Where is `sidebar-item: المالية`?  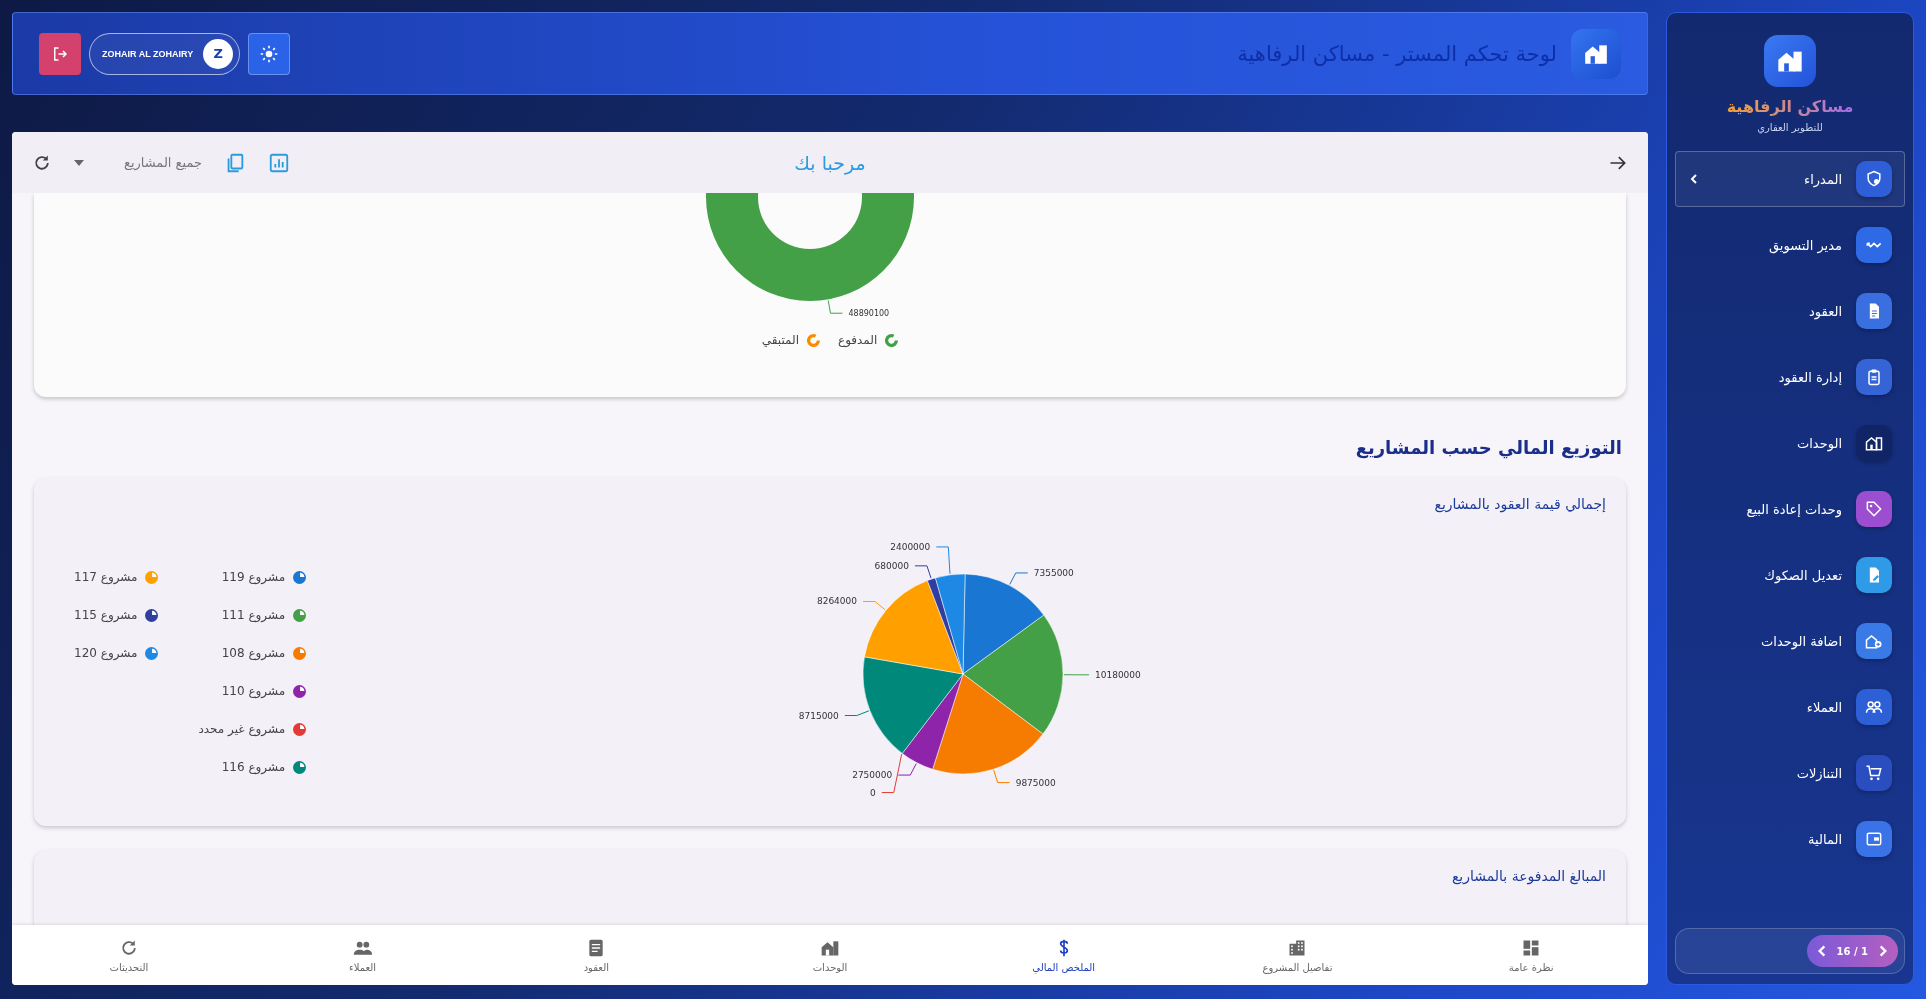 sidebar-item: المالية is located at coordinates (1790, 839).